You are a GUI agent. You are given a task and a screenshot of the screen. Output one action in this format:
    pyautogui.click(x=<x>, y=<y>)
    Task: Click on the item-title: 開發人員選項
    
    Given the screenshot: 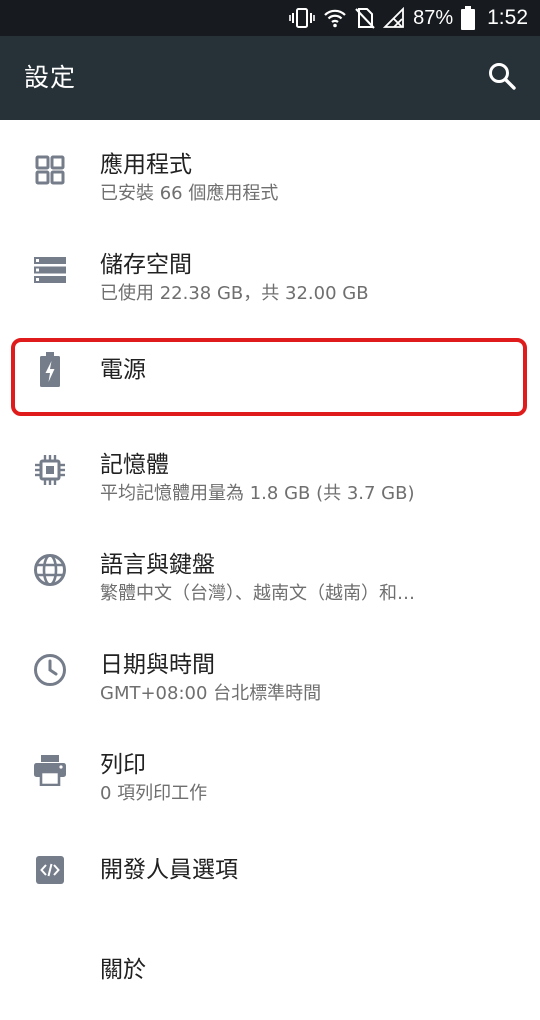 What is the action you would take?
    pyautogui.click(x=169, y=870)
    